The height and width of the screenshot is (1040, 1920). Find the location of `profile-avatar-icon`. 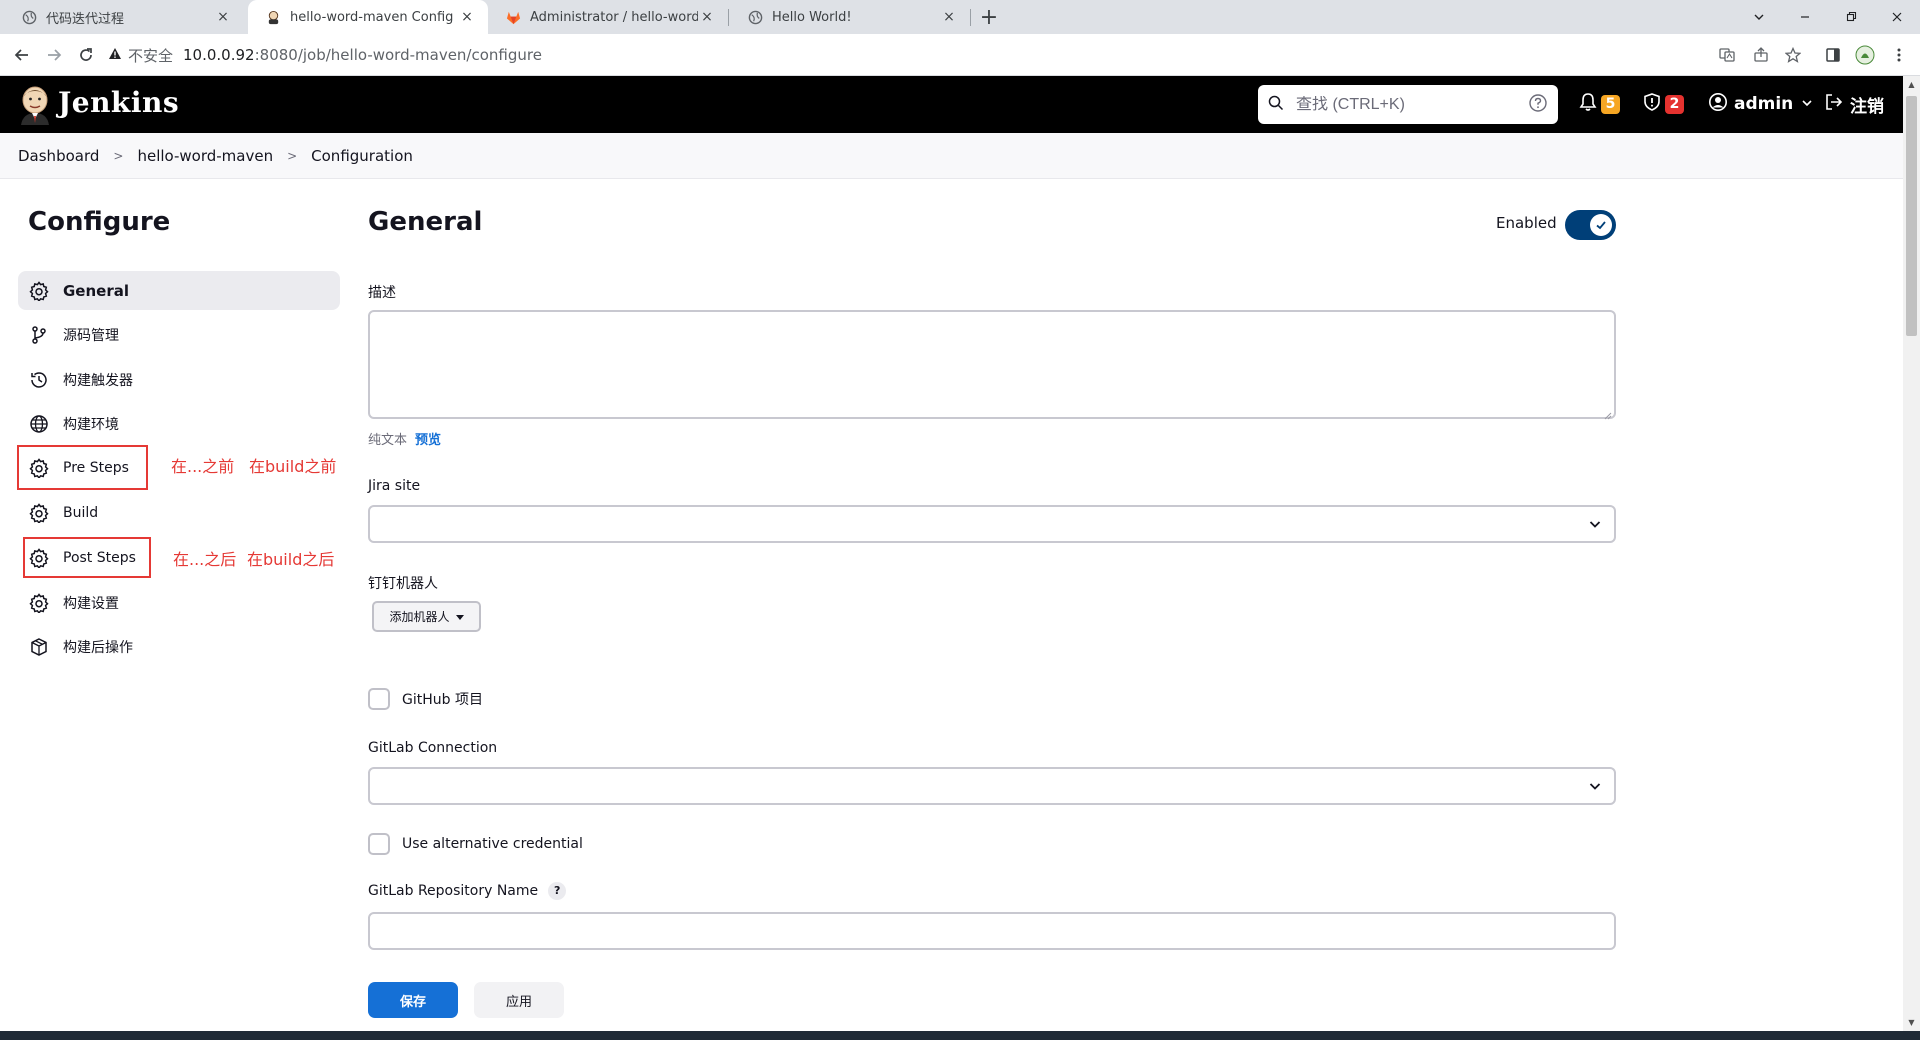

profile-avatar-icon is located at coordinates (1865, 55).